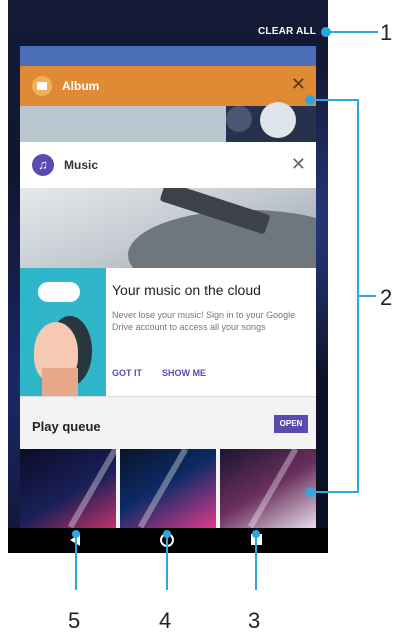 The image size is (398, 633). What do you see at coordinates (386, 297) in the screenshot?
I see `callout-number-2: 2` at bounding box center [386, 297].